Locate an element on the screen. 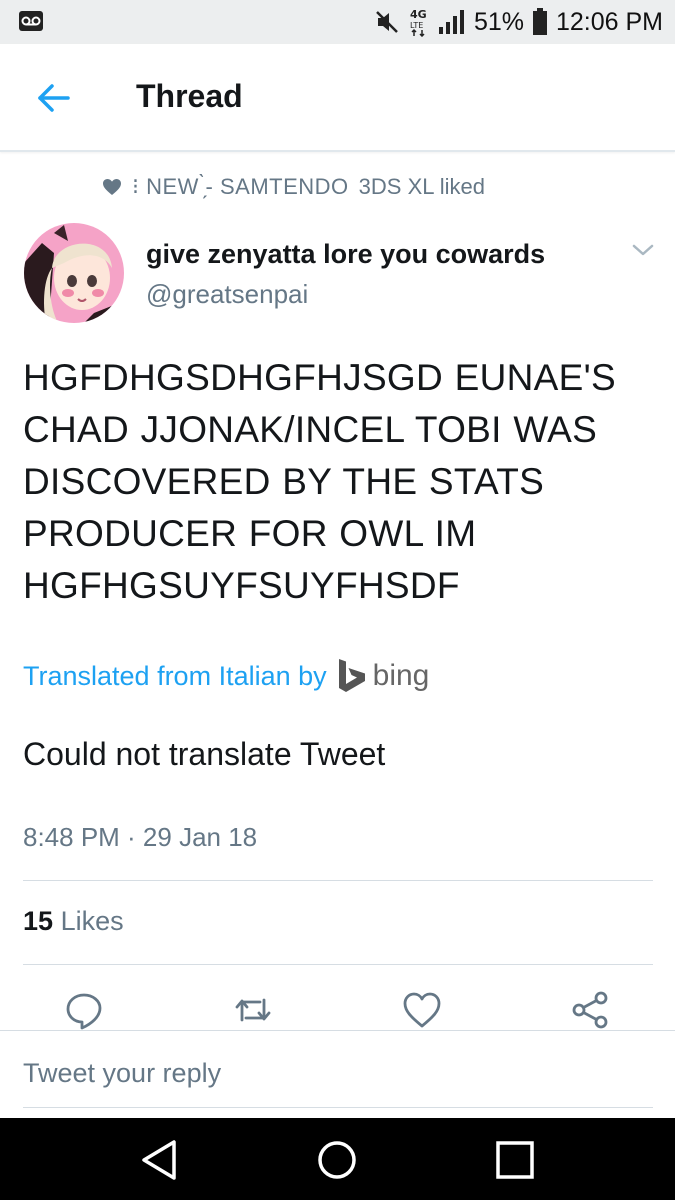  top-app-bar: Thread is located at coordinates (337, 98).